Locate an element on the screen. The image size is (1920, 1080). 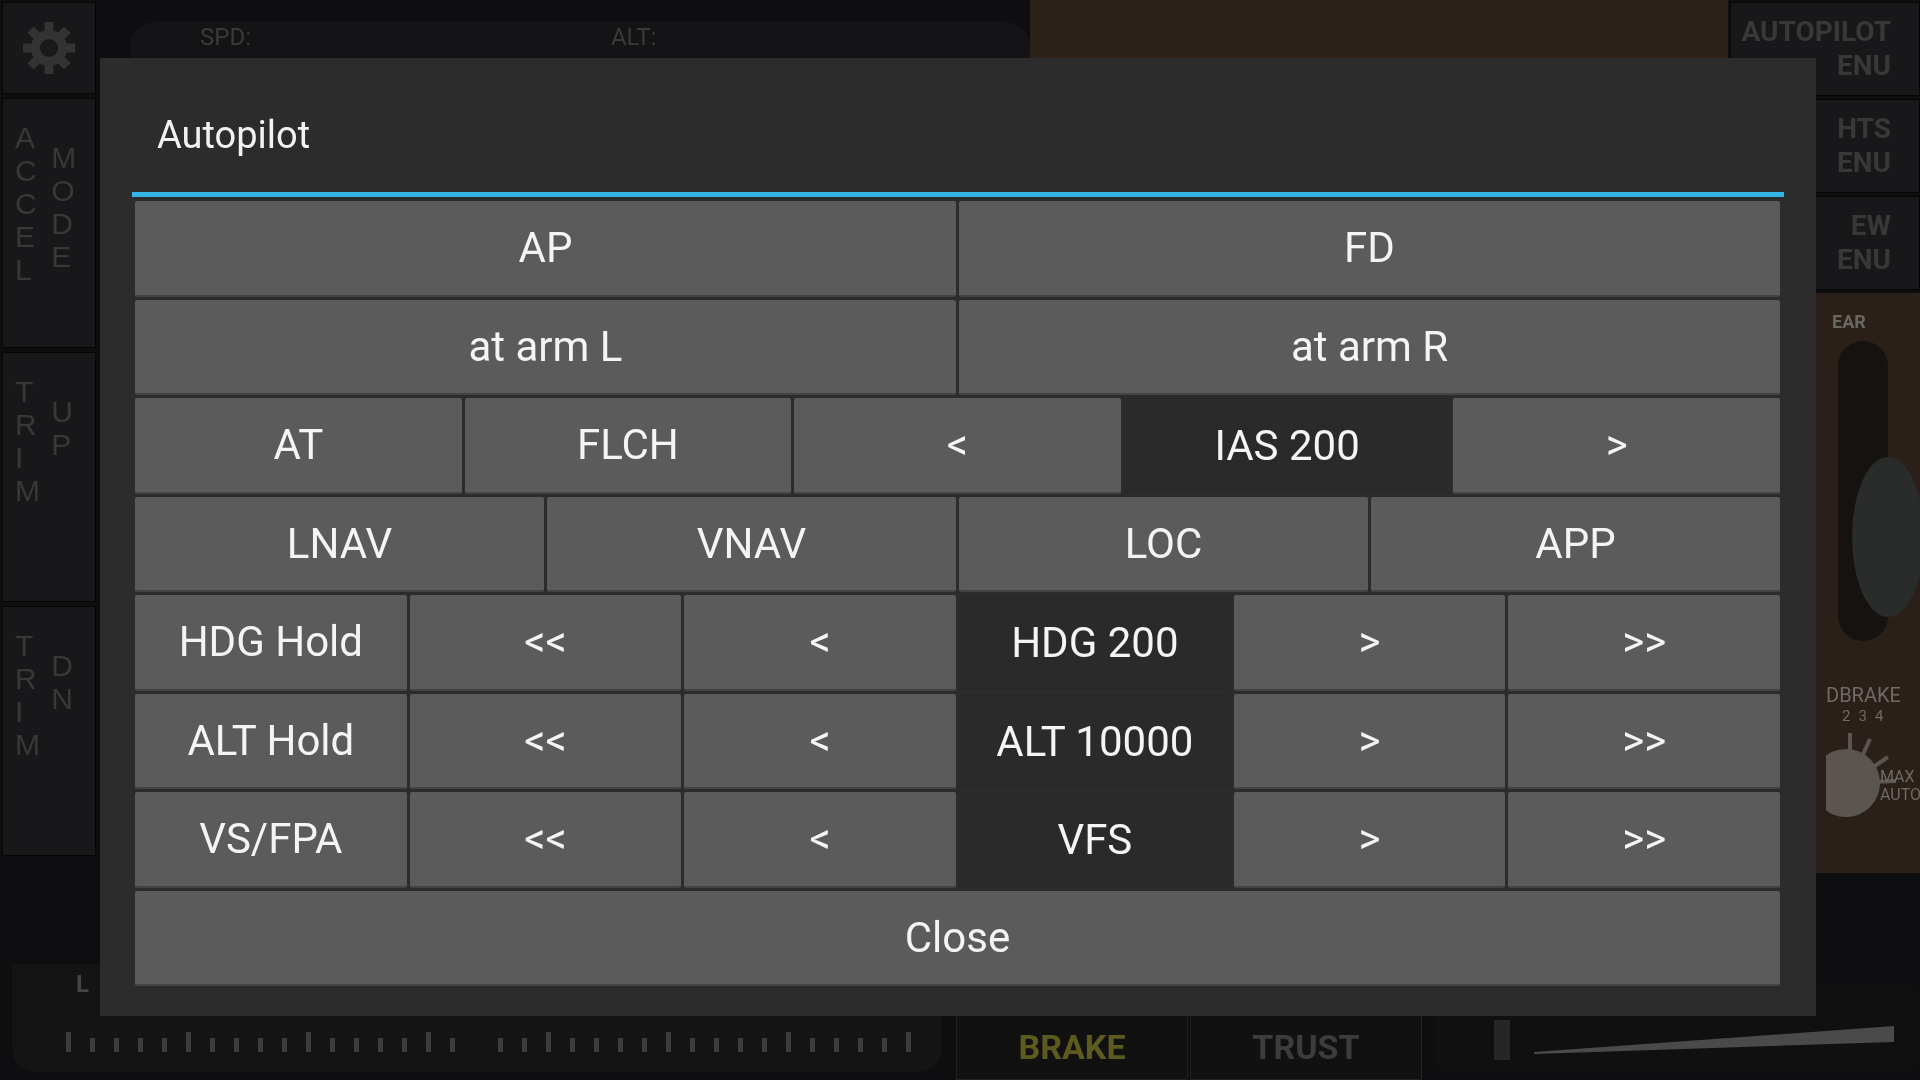
mode-button: at arm R is located at coordinates (1369, 347).